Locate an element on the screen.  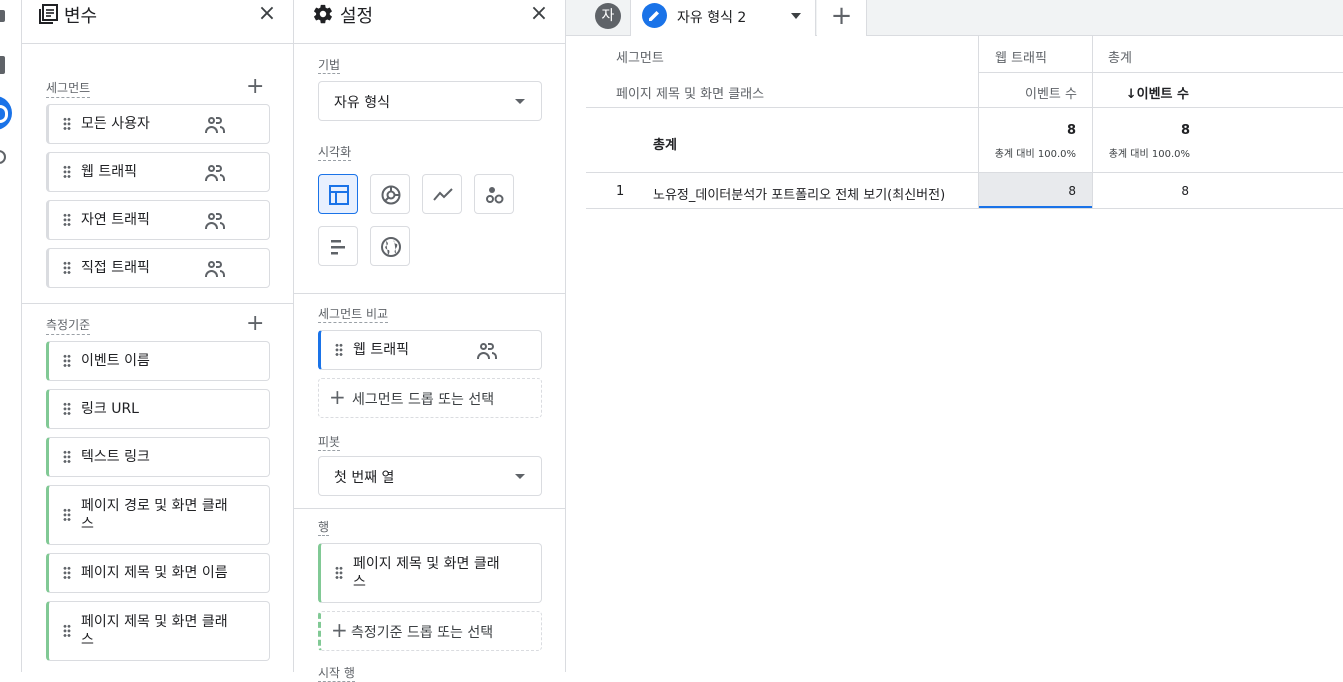
table-viz-button is located at coordinates (338, 194).